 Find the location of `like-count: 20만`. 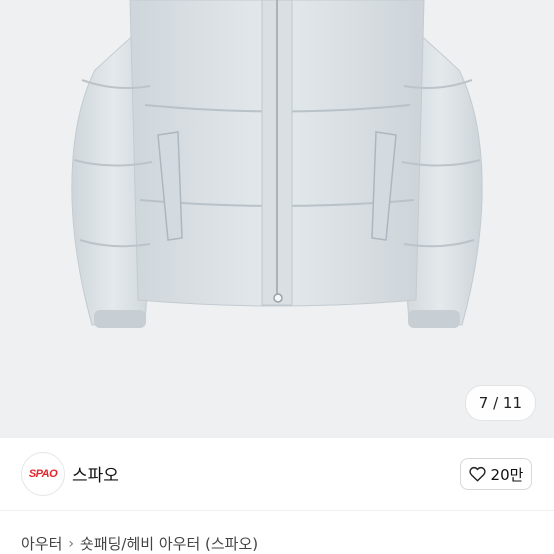

like-count: 20만 is located at coordinates (507, 474).